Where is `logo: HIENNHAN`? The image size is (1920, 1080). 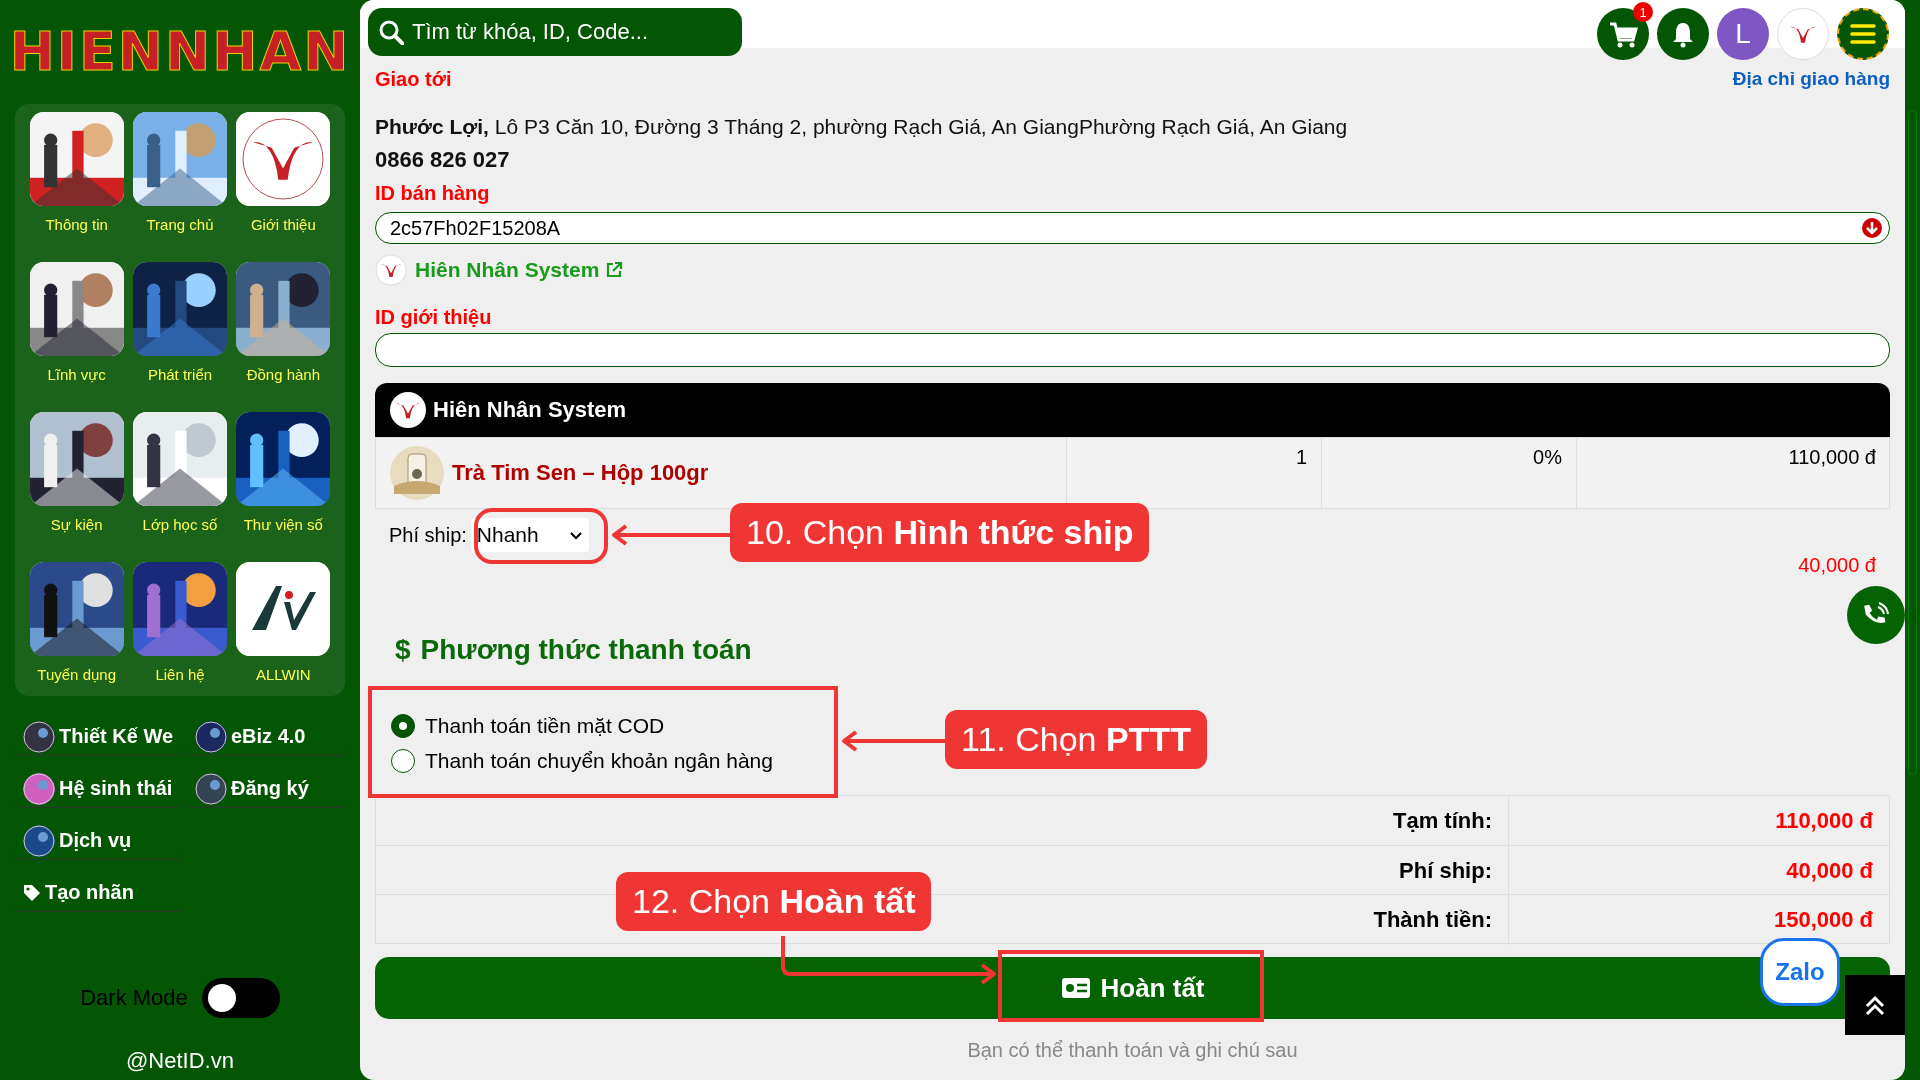
logo: HIENNHAN is located at coordinates (180, 52).